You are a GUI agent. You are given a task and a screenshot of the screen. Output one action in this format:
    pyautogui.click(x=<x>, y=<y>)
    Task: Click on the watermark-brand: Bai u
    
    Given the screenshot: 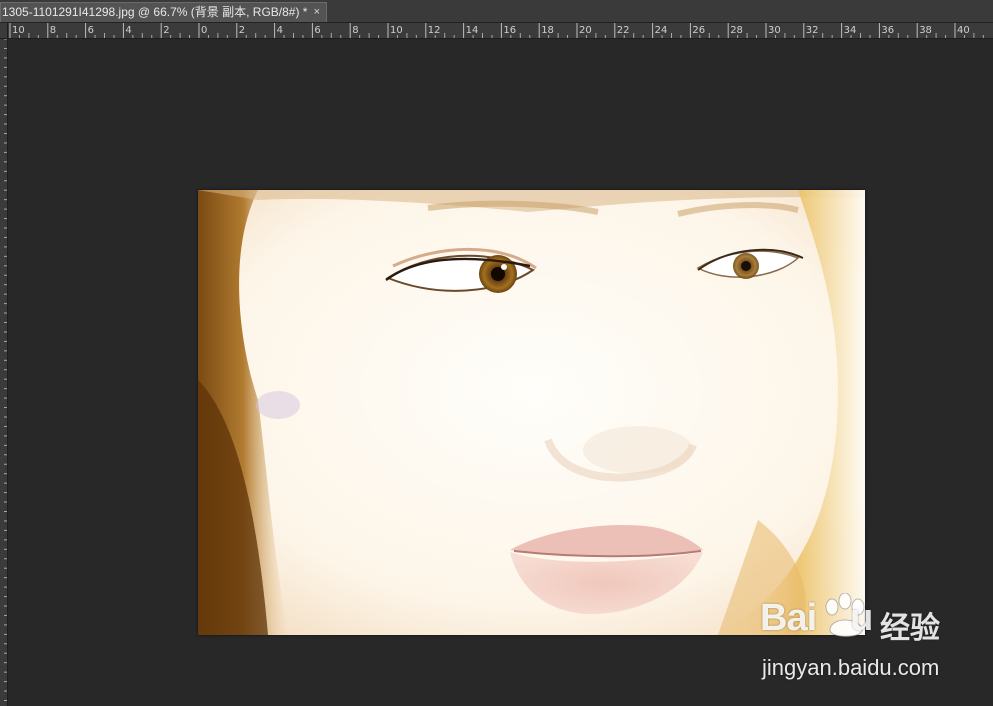 What is the action you would take?
    pyautogui.click(x=816, y=618)
    